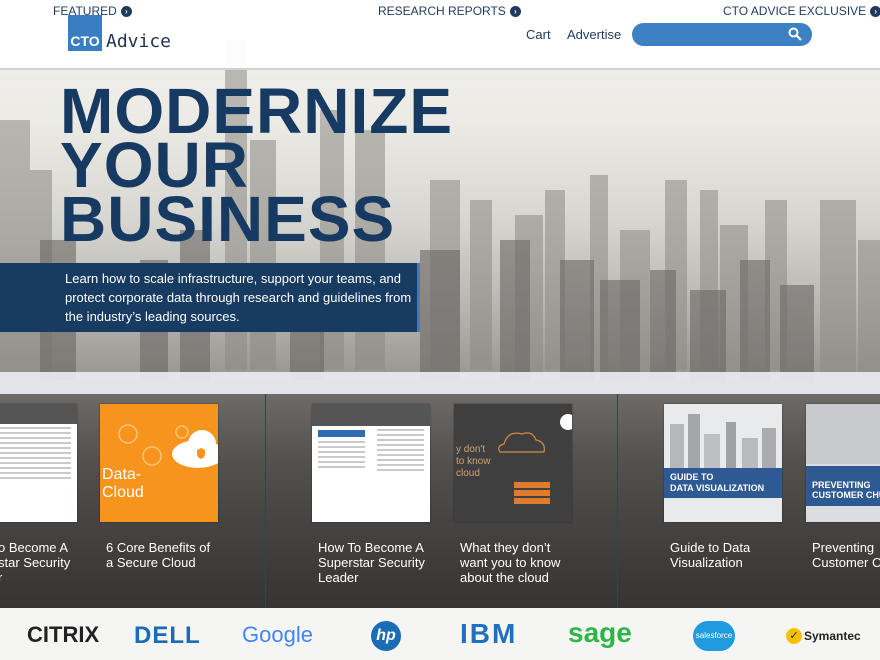 This screenshot has width=880, height=660. Describe the element at coordinates (538, 34) in the screenshot. I see `nav-cart-link: Cart` at that location.